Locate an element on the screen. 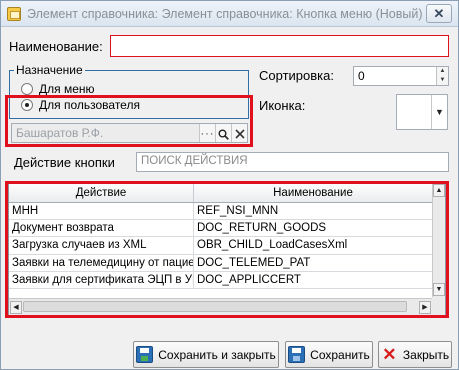 The height and width of the screenshot is (370, 459). close-label: Закрыть is located at coordinates (426, 354).